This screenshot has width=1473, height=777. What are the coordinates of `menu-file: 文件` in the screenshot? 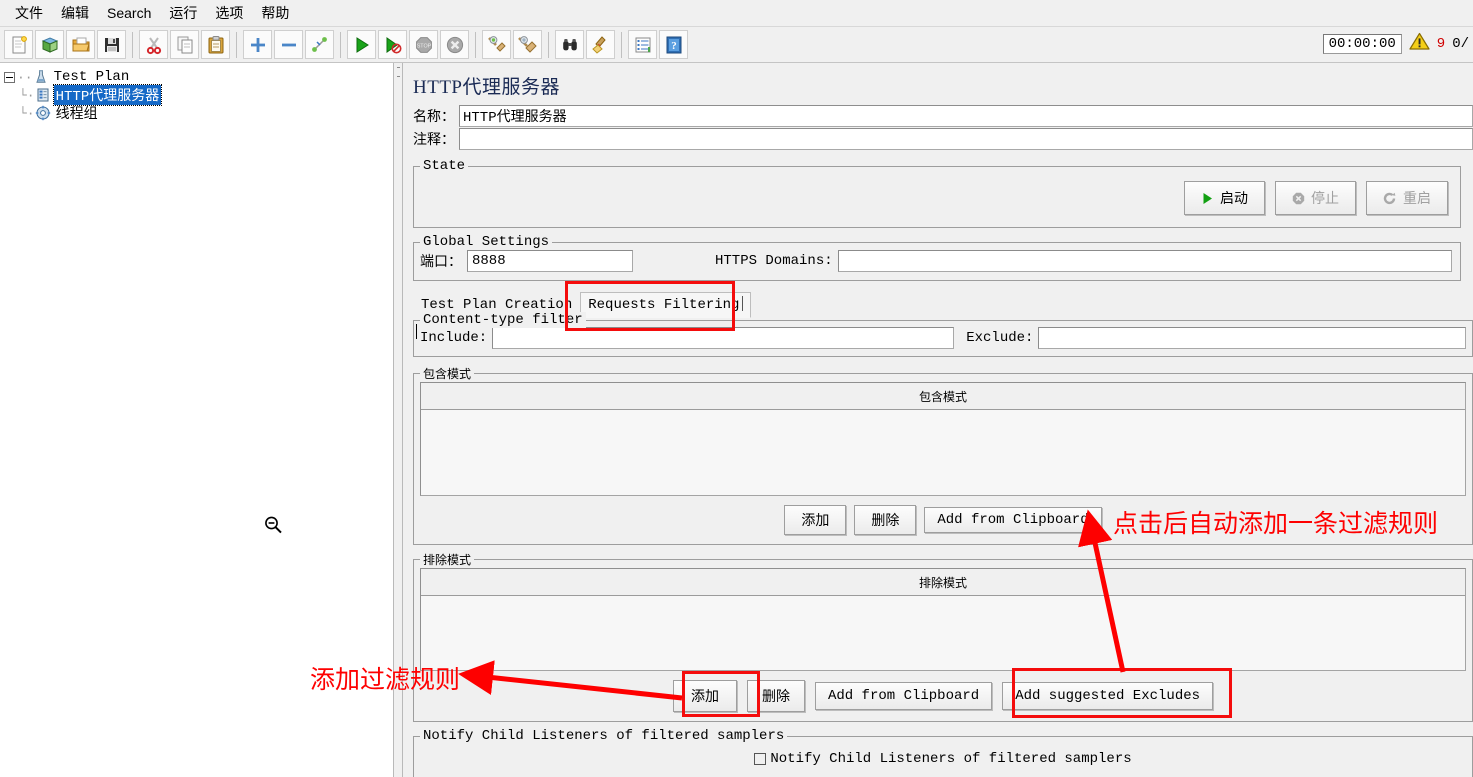 It's located at (29, 13).